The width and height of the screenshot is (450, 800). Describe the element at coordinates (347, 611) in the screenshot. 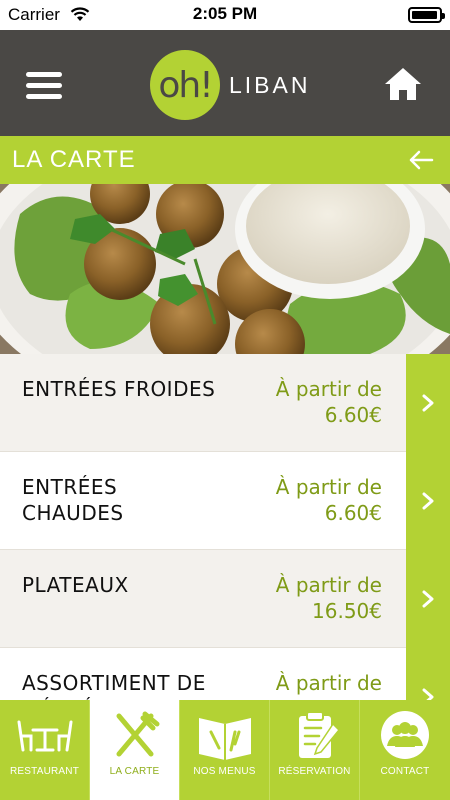

I see `price-value: 16.50€` at that location.